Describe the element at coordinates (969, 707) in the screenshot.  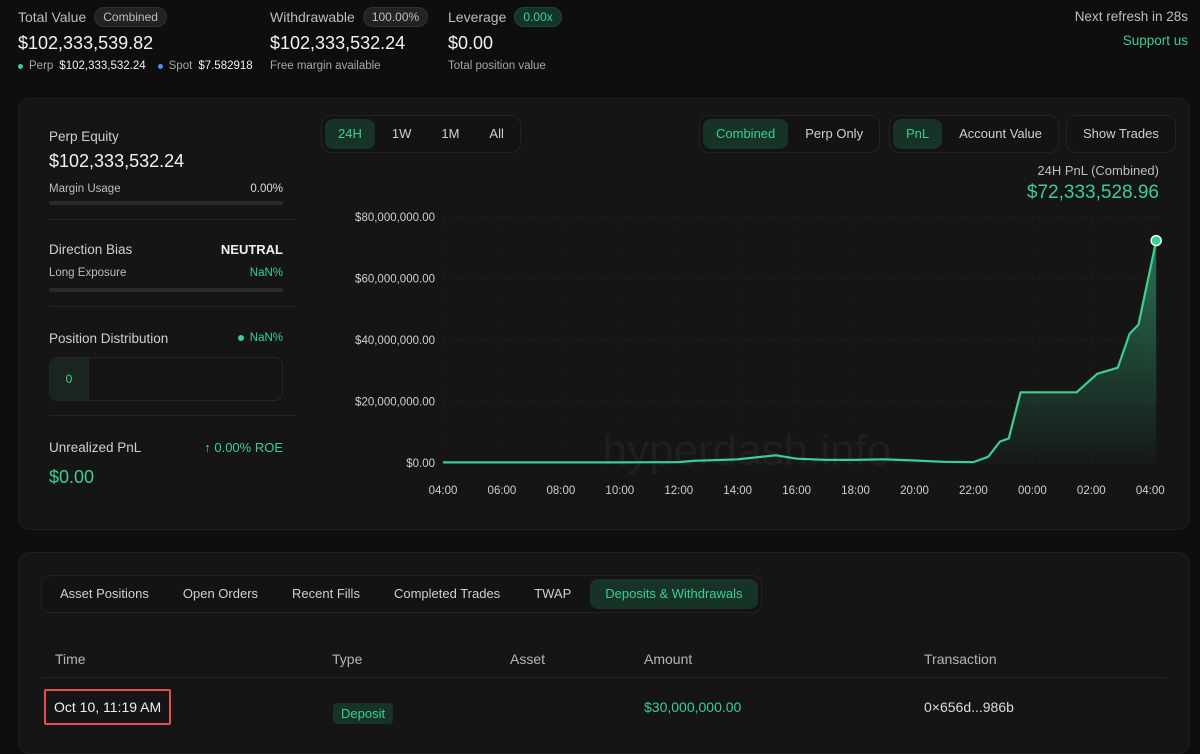
I see `row-transaction-link: 0×656d...986b` at that location.